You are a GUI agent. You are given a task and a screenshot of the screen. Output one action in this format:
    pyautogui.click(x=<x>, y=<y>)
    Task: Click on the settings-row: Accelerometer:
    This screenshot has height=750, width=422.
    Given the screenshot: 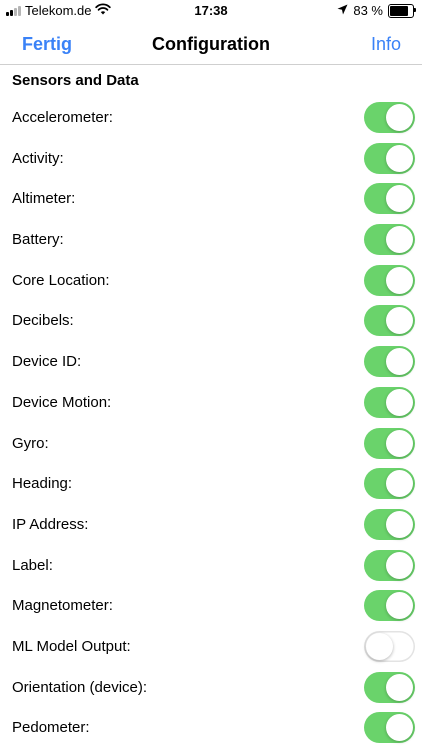 What is the action you would take?
    pyautogui.click(x=211, y=118)
    